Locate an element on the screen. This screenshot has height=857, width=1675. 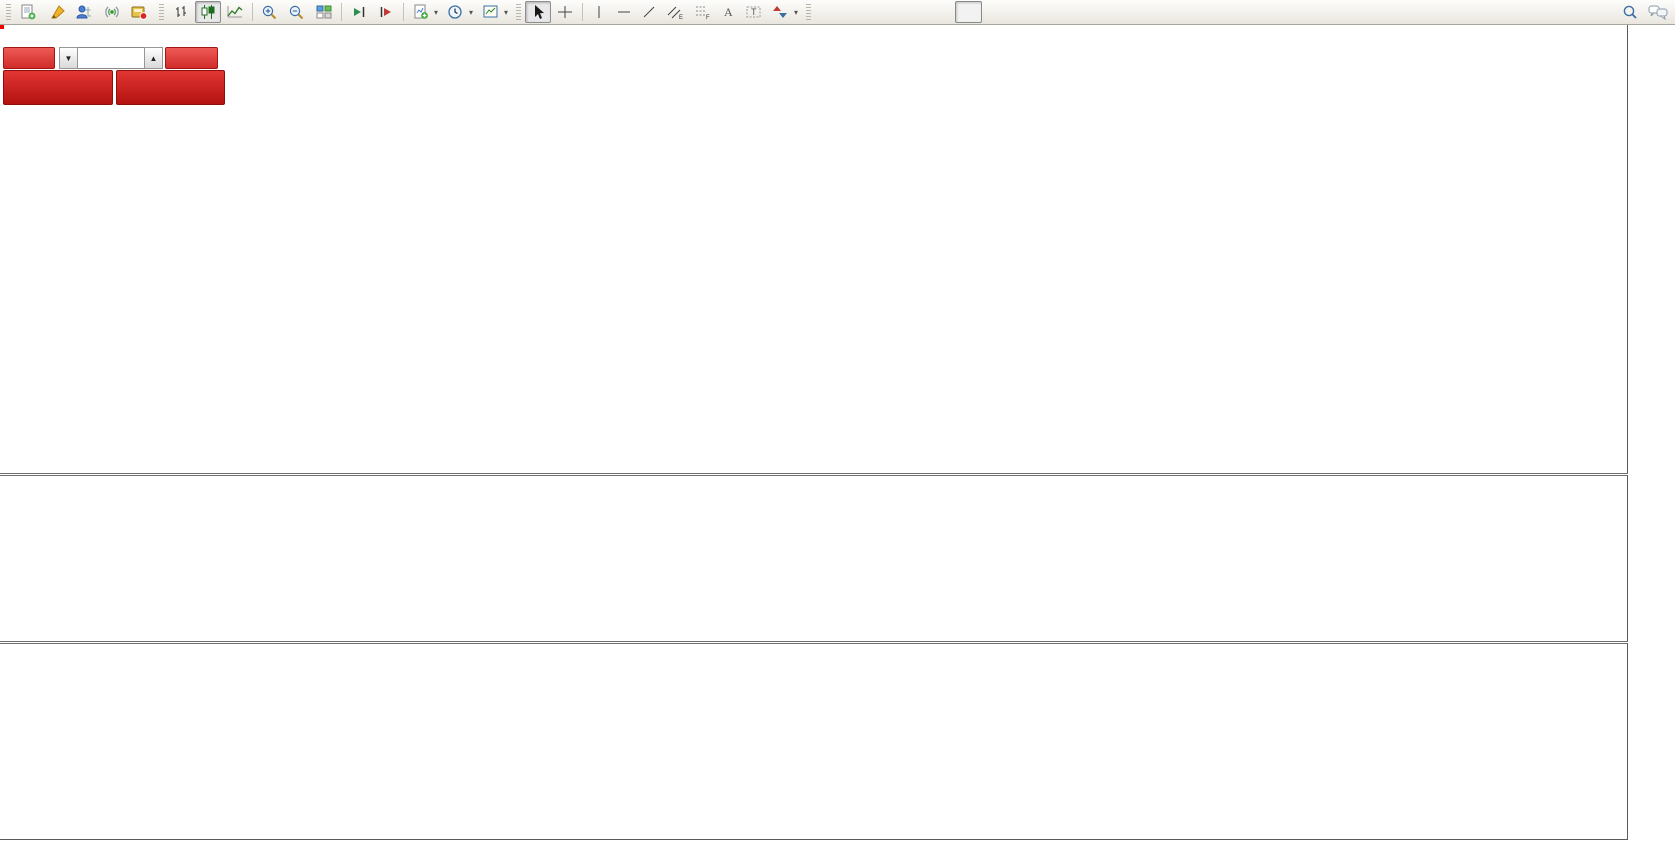
chat-button is located at coordinates (1658, 12).